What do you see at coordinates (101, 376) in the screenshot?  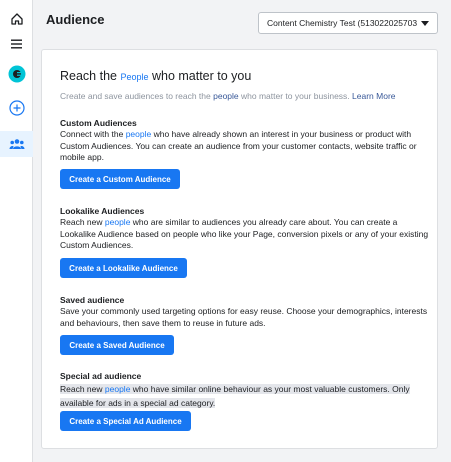 I see `special-ad-audience-title: Special ad audience` at bounding box center [101, 376].